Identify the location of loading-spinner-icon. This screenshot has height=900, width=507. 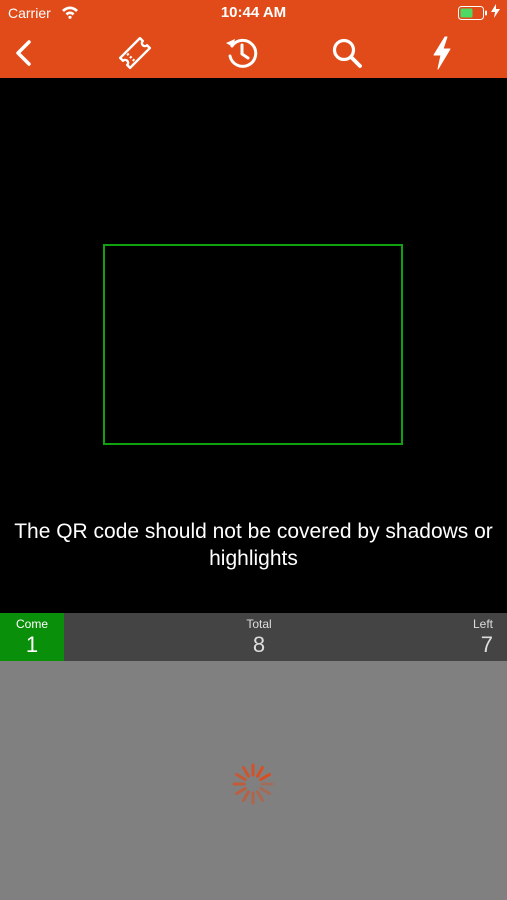
(253, 786).